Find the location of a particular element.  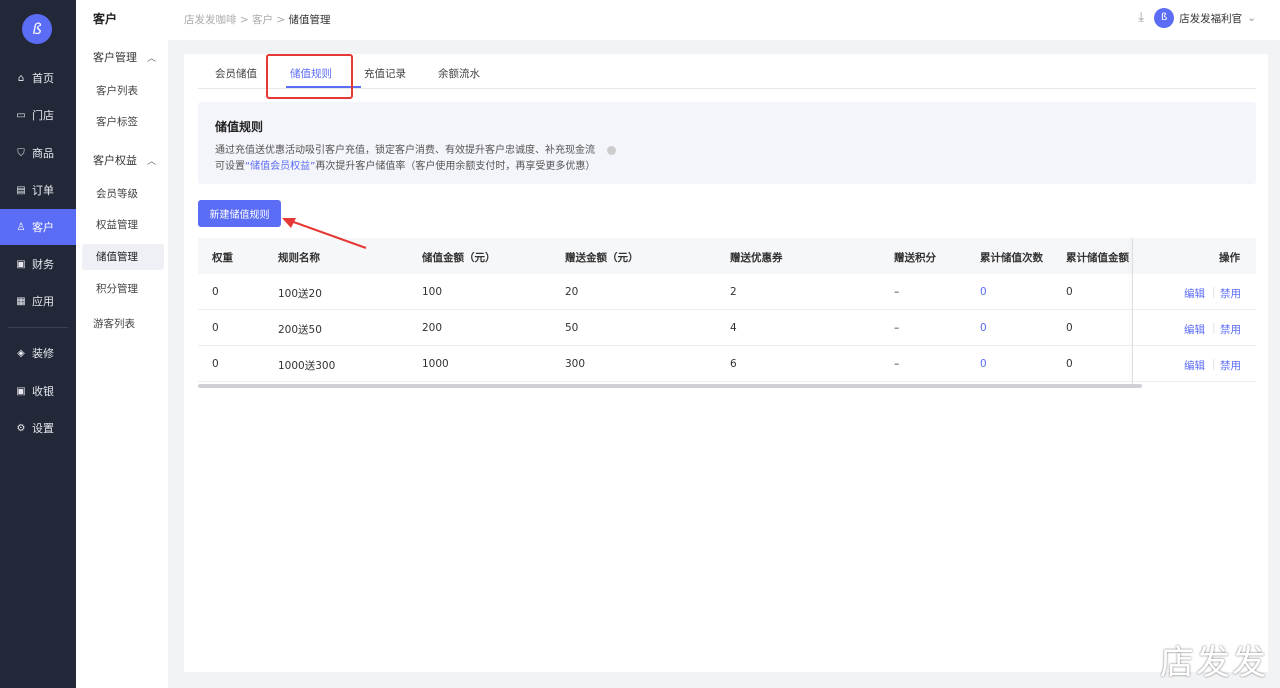

table-cell: 2 is located at coordinates (733, 292).